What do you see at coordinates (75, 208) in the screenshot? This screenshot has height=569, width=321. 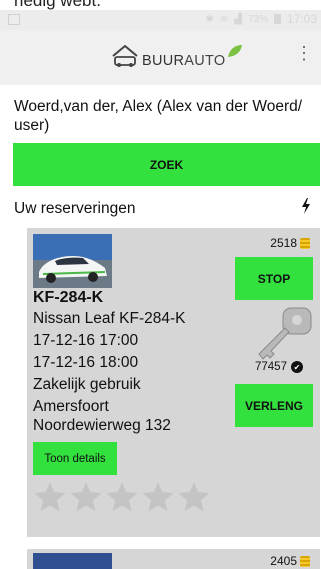 I see `reservations-header: Uw reserveringen` at bounding box center [75, 208].